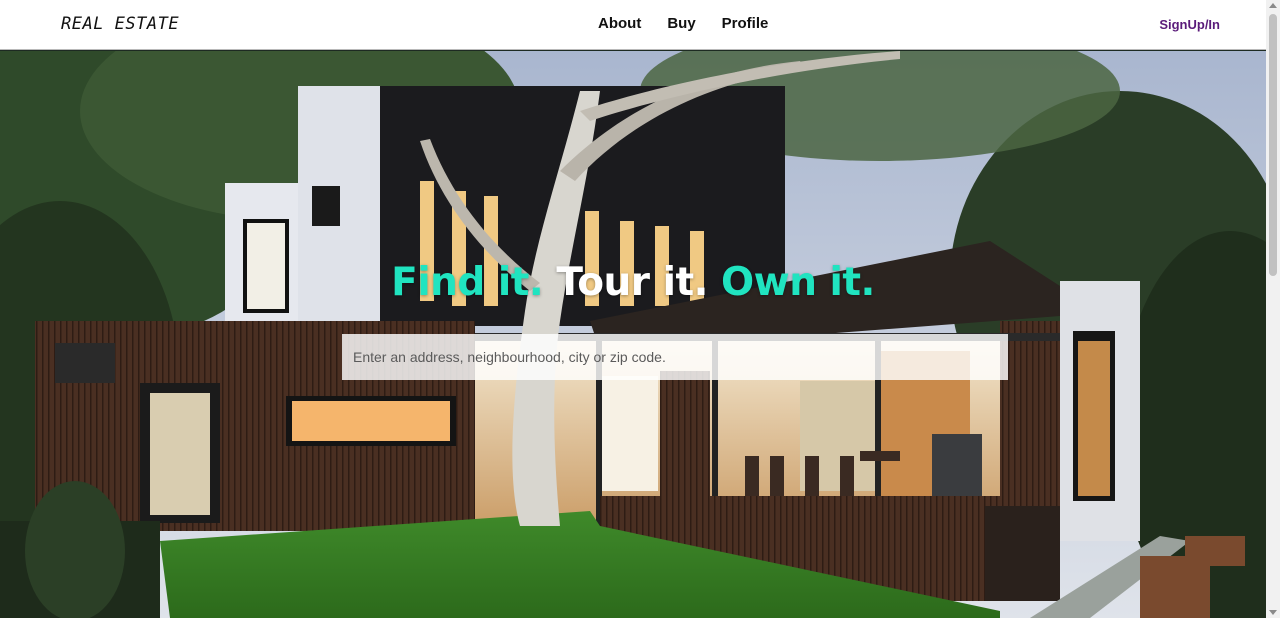 Image resolution: width=1280 pixels, height=618 pixels. I want to click on tagline-find: Find it., so click(467, 282).